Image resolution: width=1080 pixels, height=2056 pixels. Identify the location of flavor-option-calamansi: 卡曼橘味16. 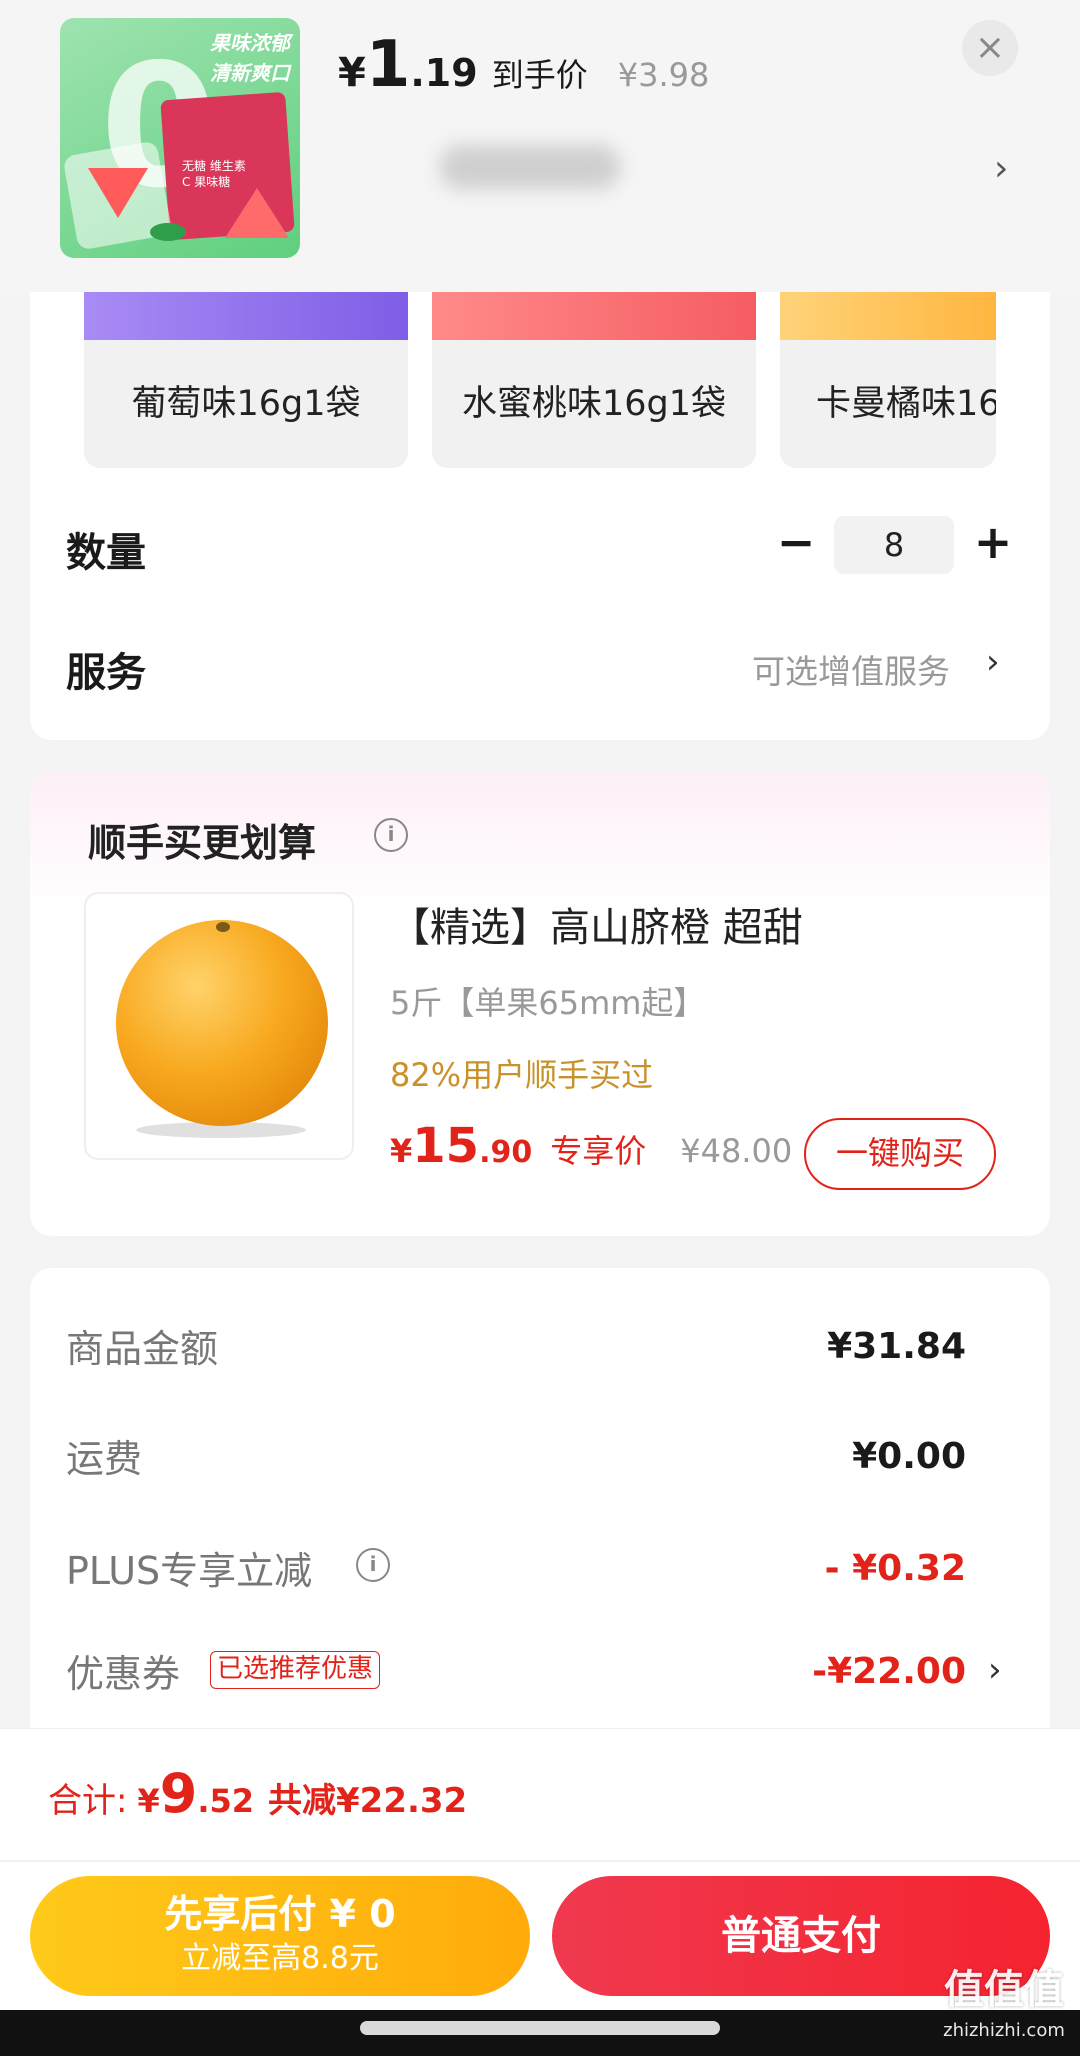
(888, 380).